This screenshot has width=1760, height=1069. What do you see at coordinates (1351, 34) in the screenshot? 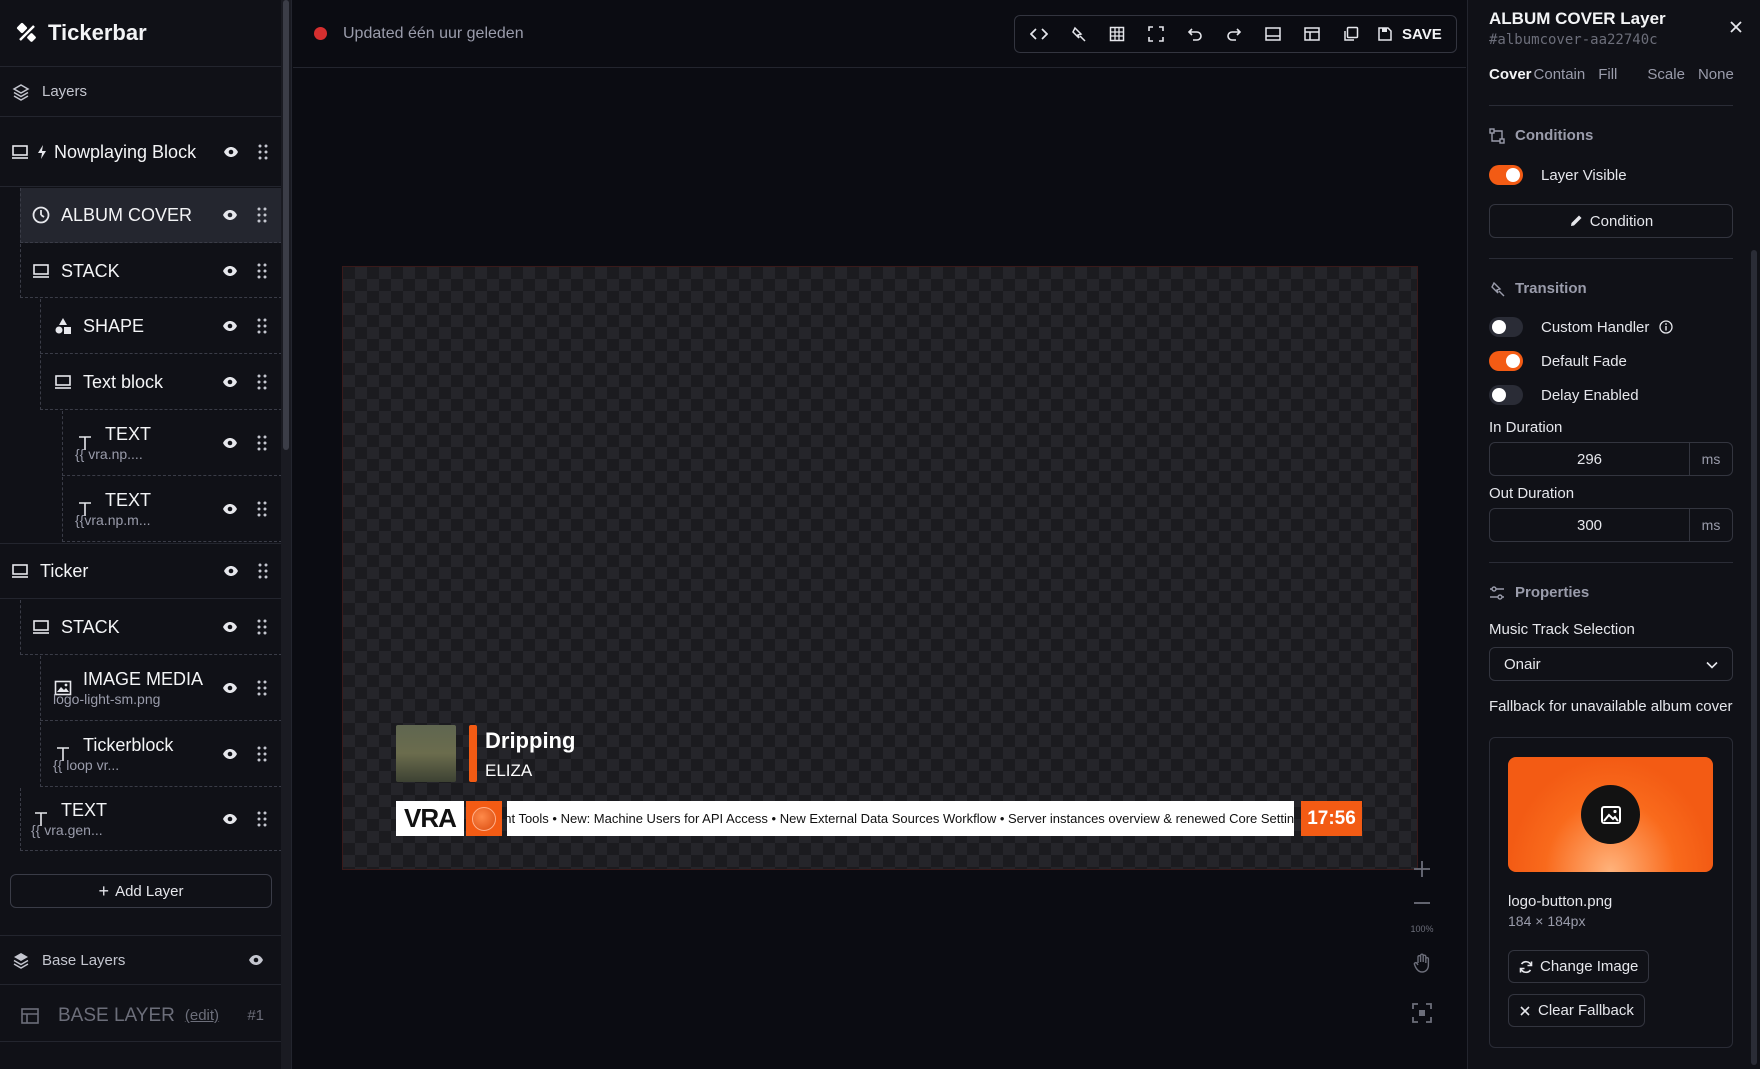
I see `duplicate-icon` at bounding box center [1351, 34].